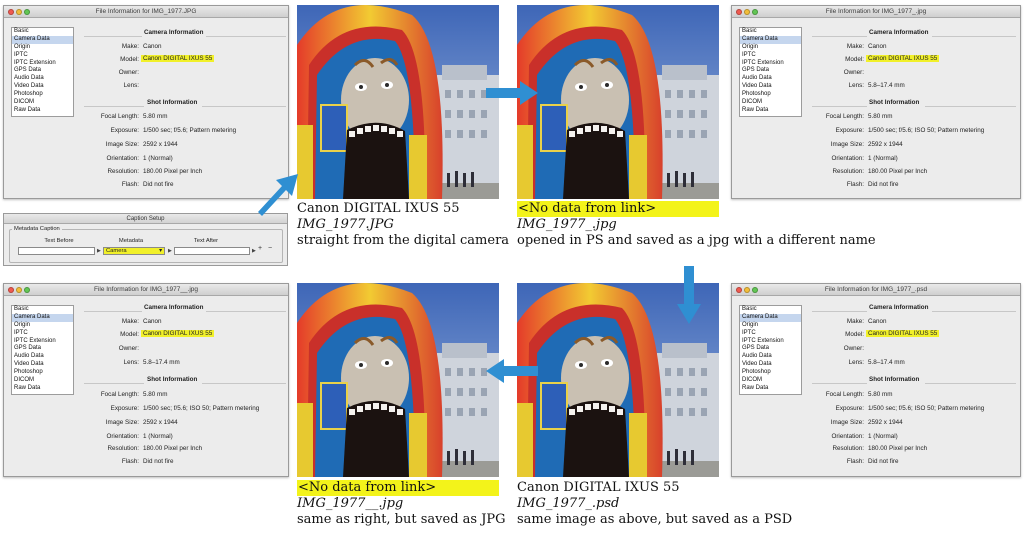 This screenshot has height=544, width=1024. Describe the element at coordinates (170, 251) in the screenshot. I see `caret-right-icon: ▶` at that location.